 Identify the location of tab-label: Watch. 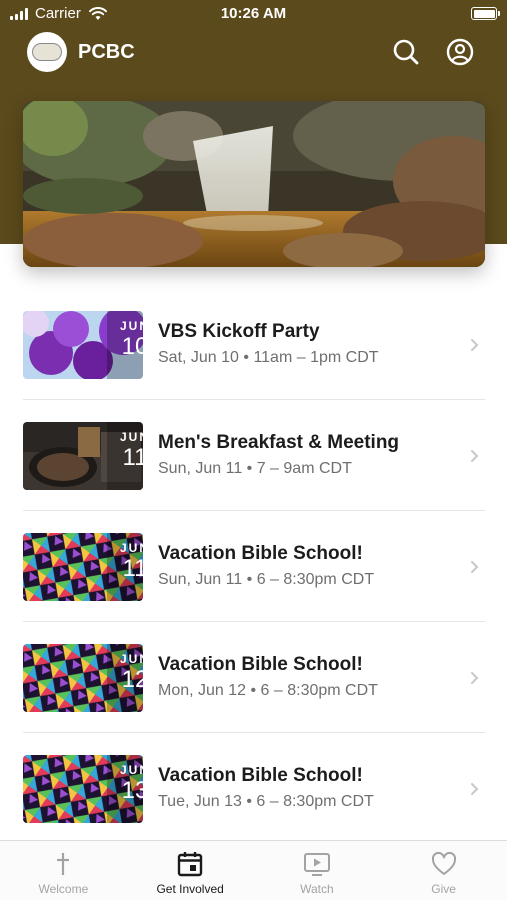
(317, 889).